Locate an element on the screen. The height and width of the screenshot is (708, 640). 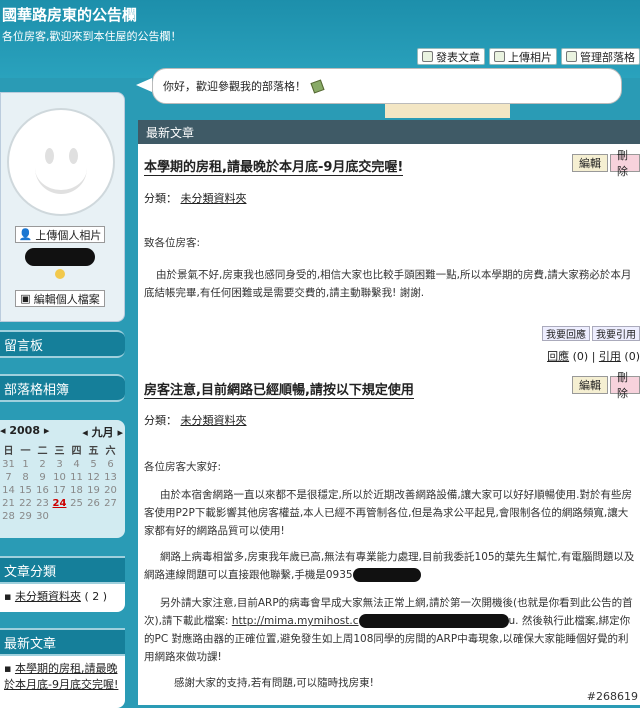
greeting-bubble: 你好，歡迎參觀我的部落格！ is located at coordinates (387, 86).